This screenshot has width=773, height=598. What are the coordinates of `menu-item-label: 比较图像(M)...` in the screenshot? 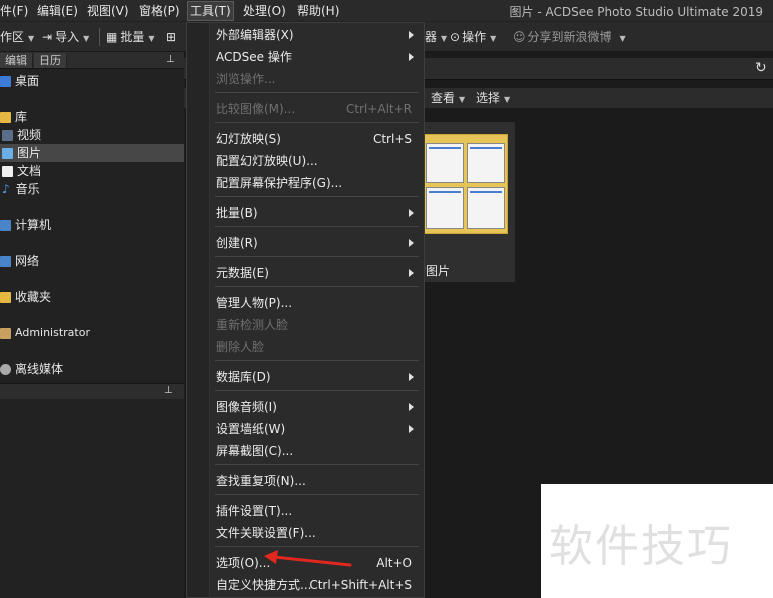 It's located at (256, 109).